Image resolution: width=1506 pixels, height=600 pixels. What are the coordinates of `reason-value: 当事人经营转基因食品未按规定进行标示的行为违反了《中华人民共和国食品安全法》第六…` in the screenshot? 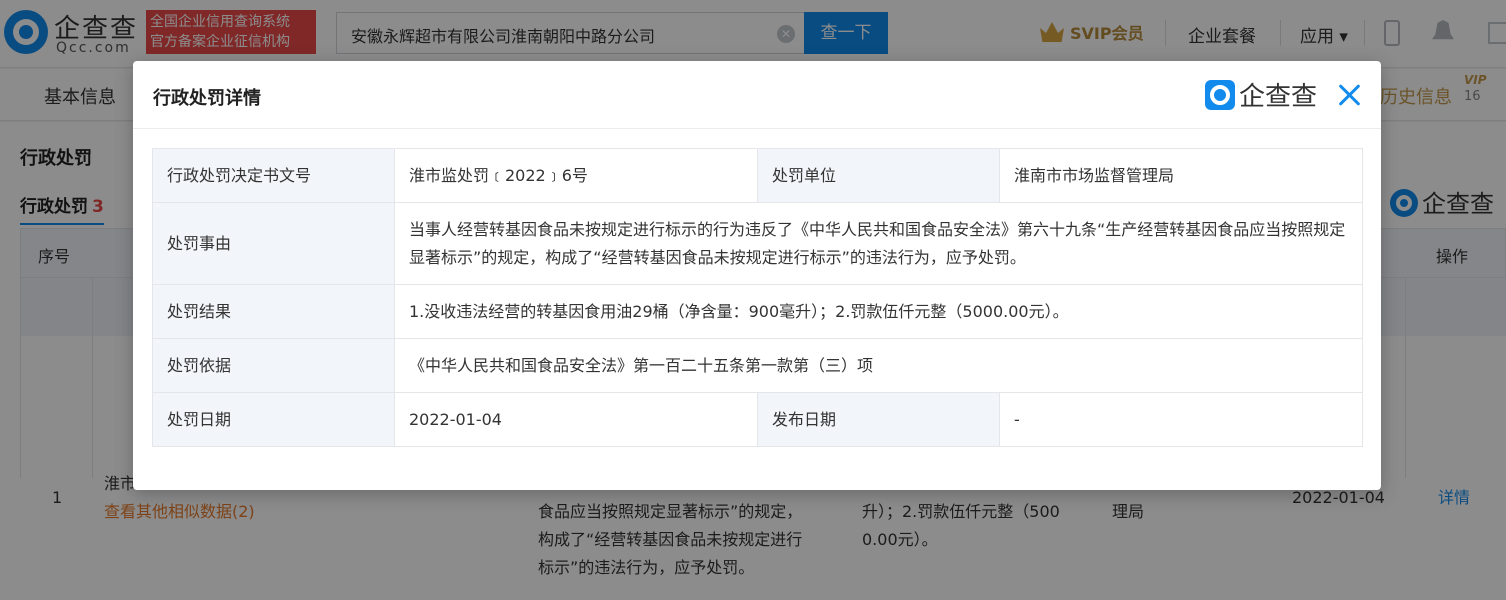 It's located at (879, 244).